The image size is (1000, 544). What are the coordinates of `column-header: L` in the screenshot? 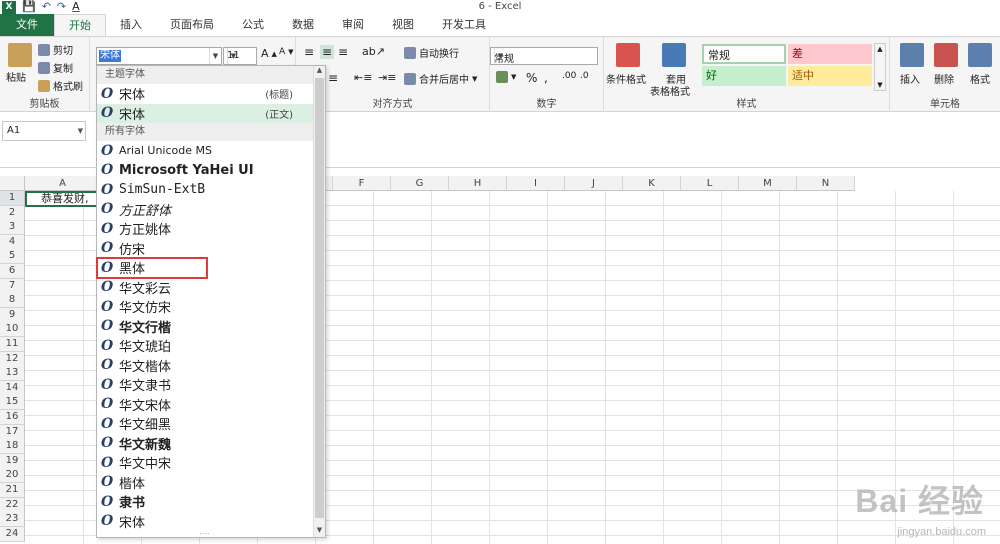 It's located at (710, 183).